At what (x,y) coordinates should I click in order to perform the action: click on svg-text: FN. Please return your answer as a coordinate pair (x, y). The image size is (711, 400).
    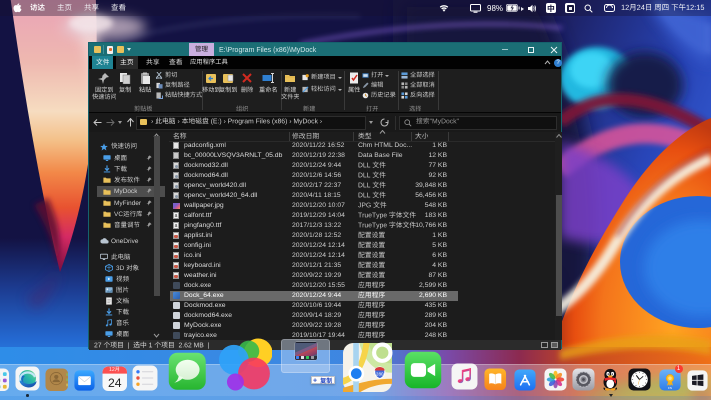
    Looking at the image, I should click on (670, 388).